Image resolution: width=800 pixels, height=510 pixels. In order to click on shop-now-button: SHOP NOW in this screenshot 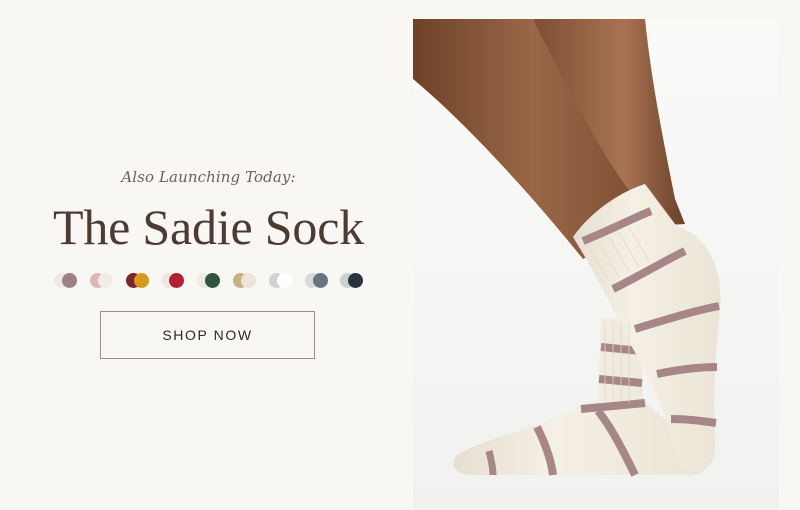, I will do `click(207, 335)`.